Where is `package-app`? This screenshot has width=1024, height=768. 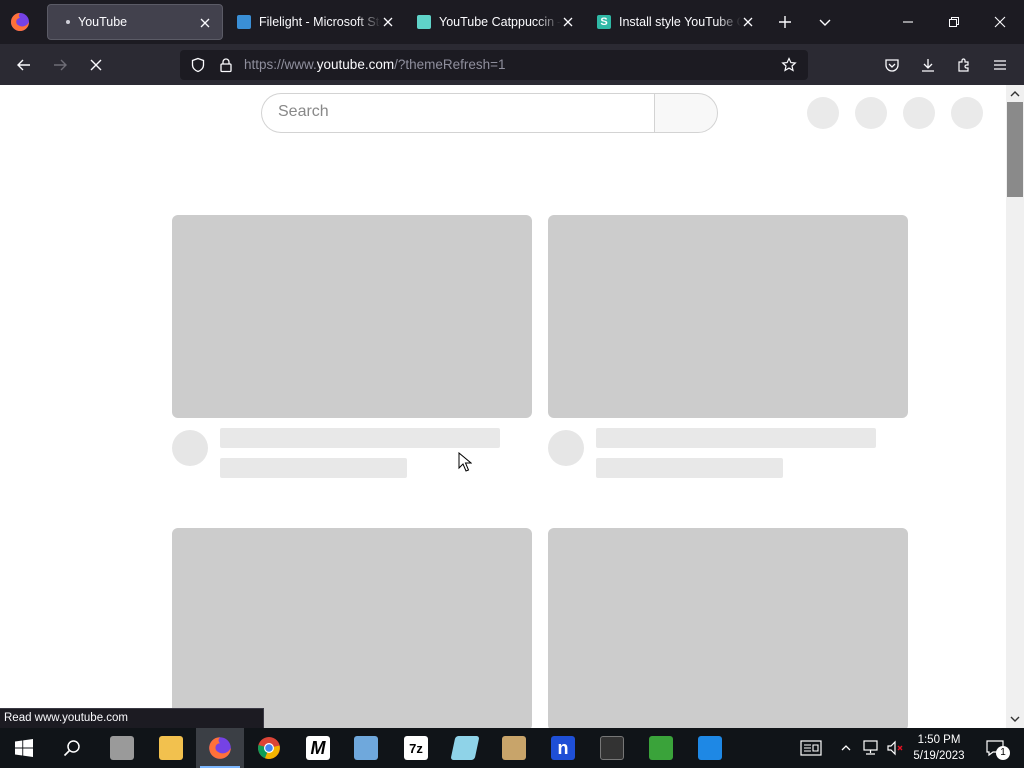 package-app is located at coordinates (514, 748).